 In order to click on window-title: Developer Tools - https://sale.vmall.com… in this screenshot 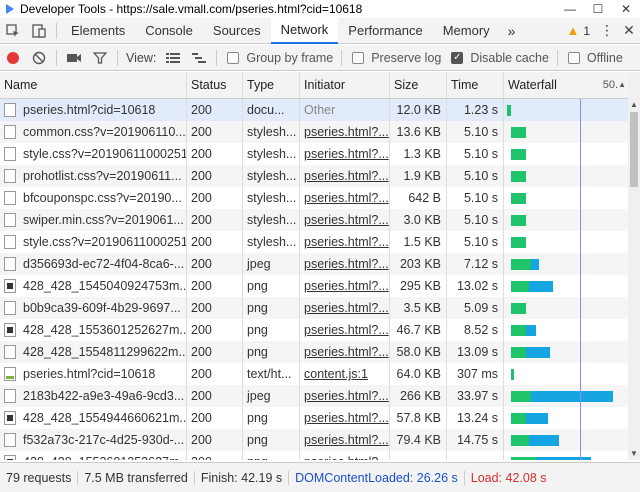, I will do `click(191, 9)`.